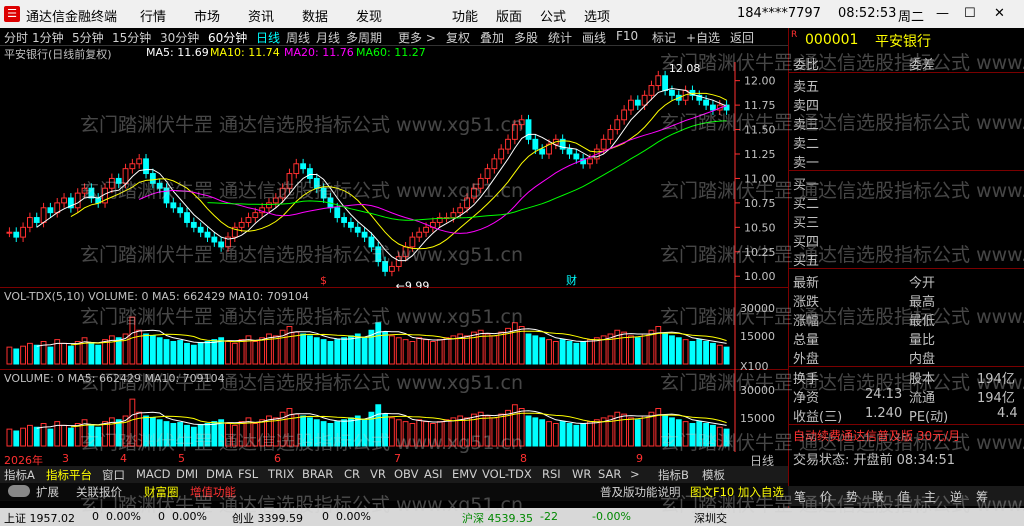 Image resolution: width=1024 pixels, height=526 pixels. I want to click on tb-day: 日线, so click(268, 37).